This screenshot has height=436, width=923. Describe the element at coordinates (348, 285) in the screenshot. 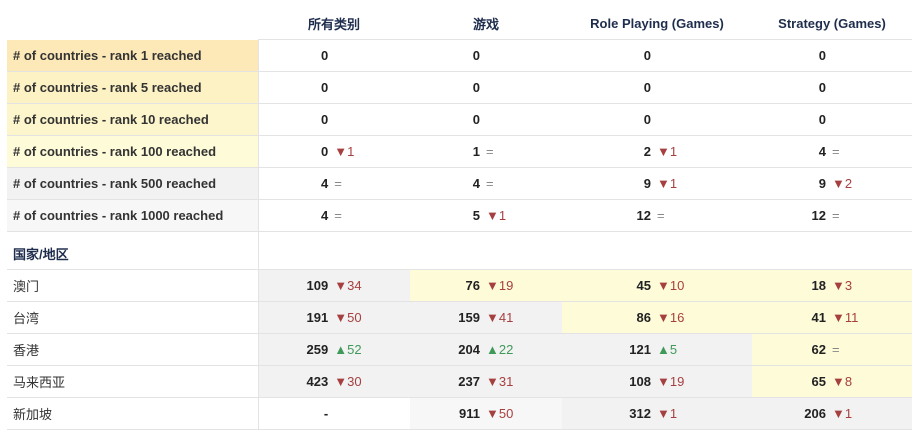

I see `rank-change-down: ▼34` at that location.